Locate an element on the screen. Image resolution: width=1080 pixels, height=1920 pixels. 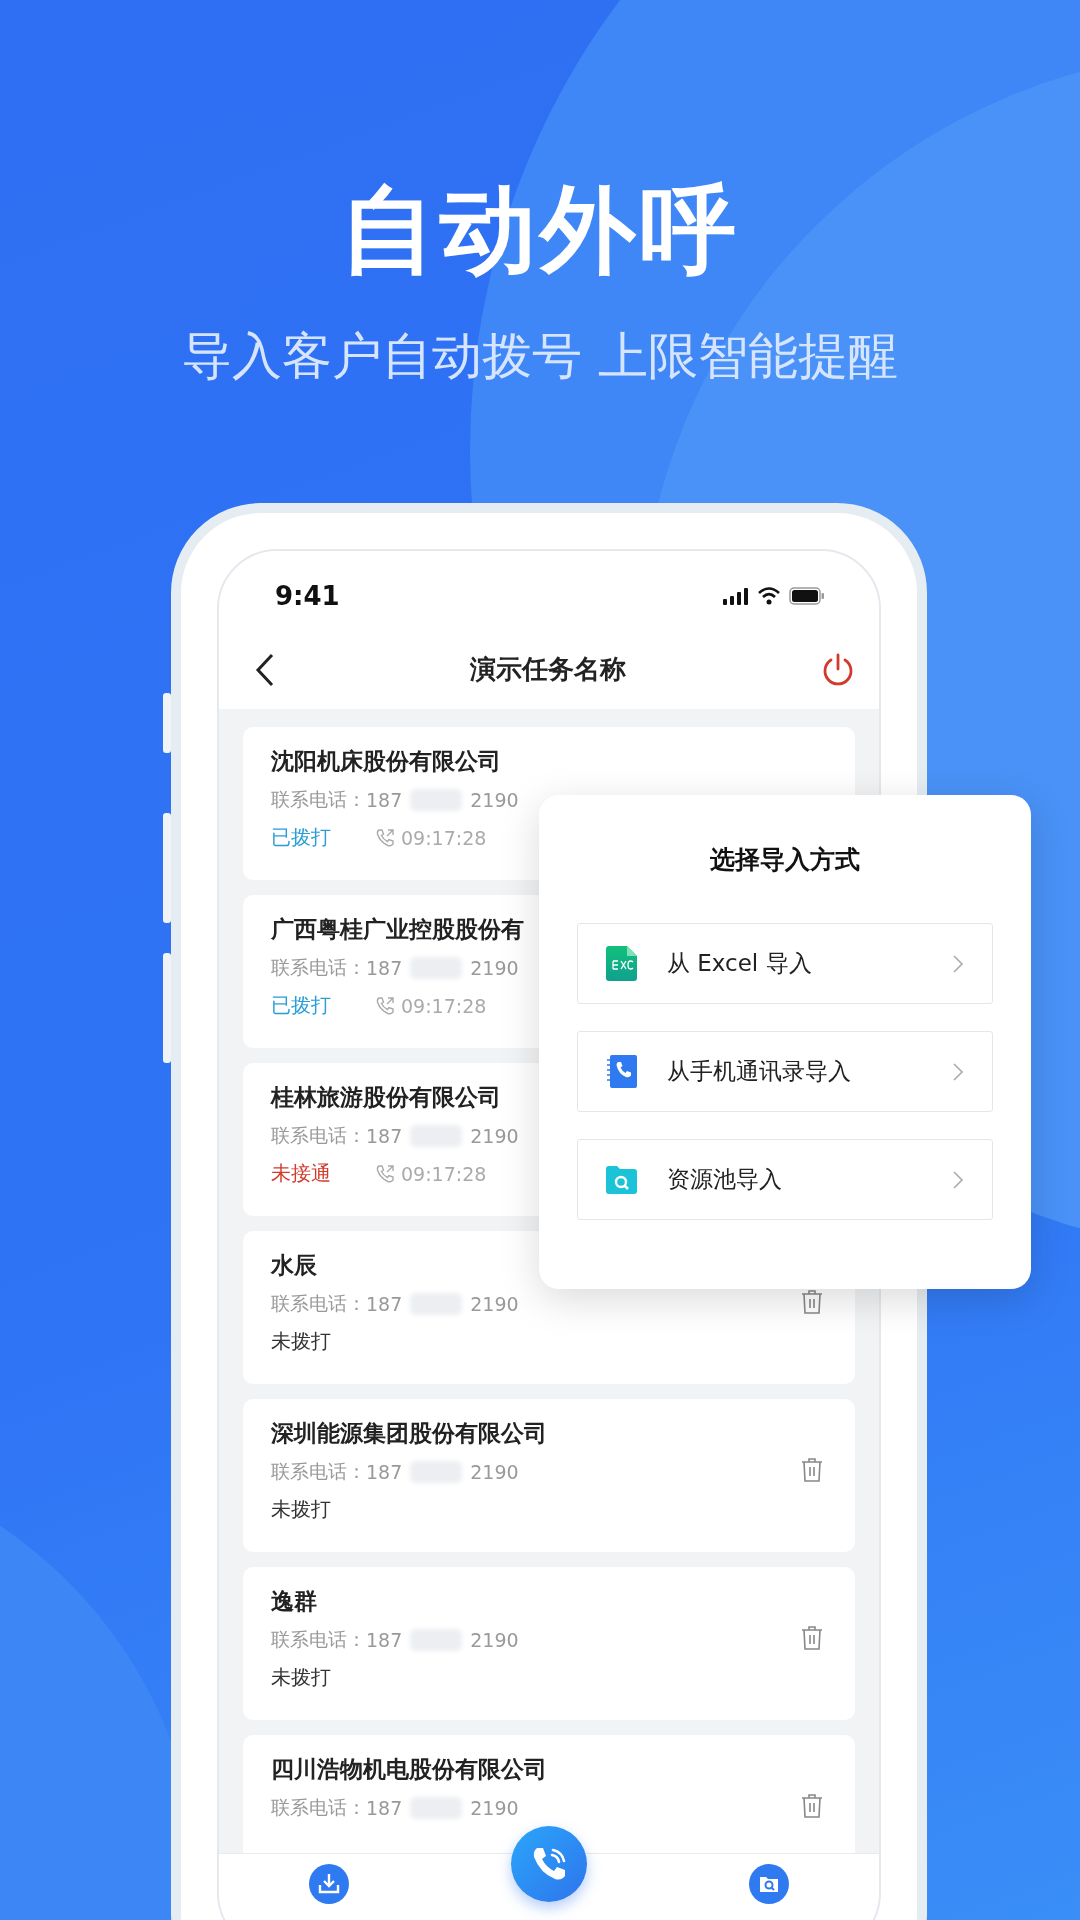
company-name: 沈阳机床股份有限公司 is located at coordinates (386, 761).